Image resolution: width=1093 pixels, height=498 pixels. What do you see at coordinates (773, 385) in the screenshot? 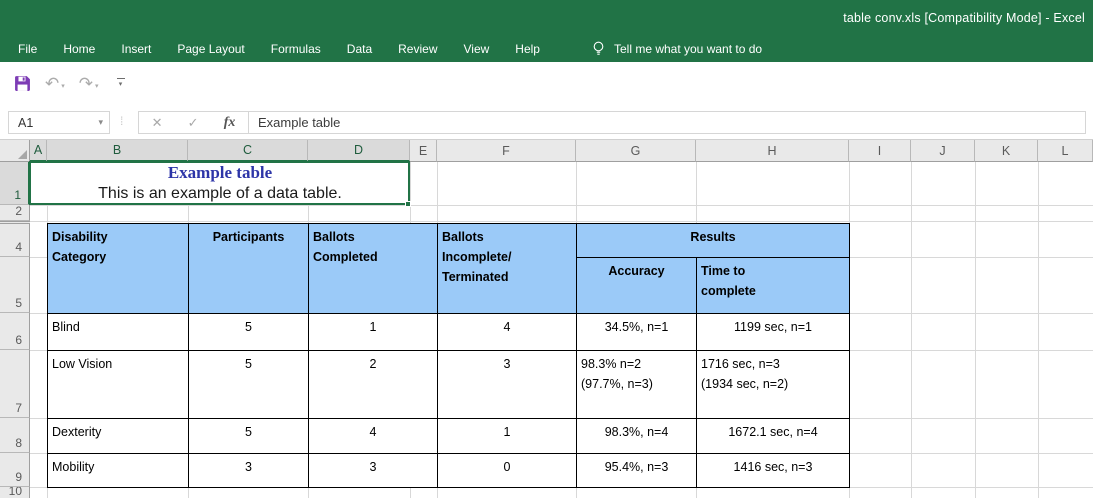
I see `cell-lowvision-time: 1716 sec, n=3 (1934 sec, n=2)` at bounding box center [773, 385].